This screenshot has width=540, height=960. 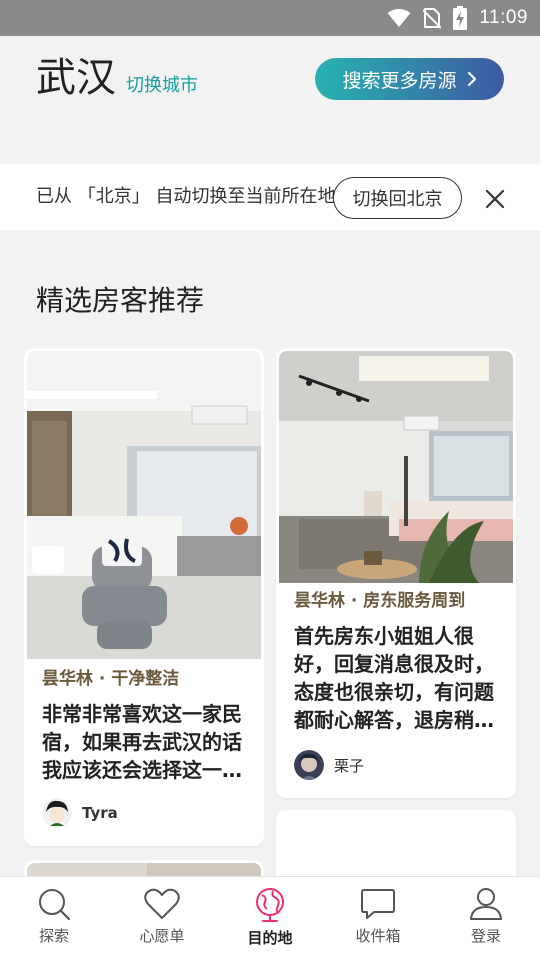 What do you see at coordinates (80, 813) in the screenshot?
I see `review-author: Tyra` at bounding box center [80, 813].